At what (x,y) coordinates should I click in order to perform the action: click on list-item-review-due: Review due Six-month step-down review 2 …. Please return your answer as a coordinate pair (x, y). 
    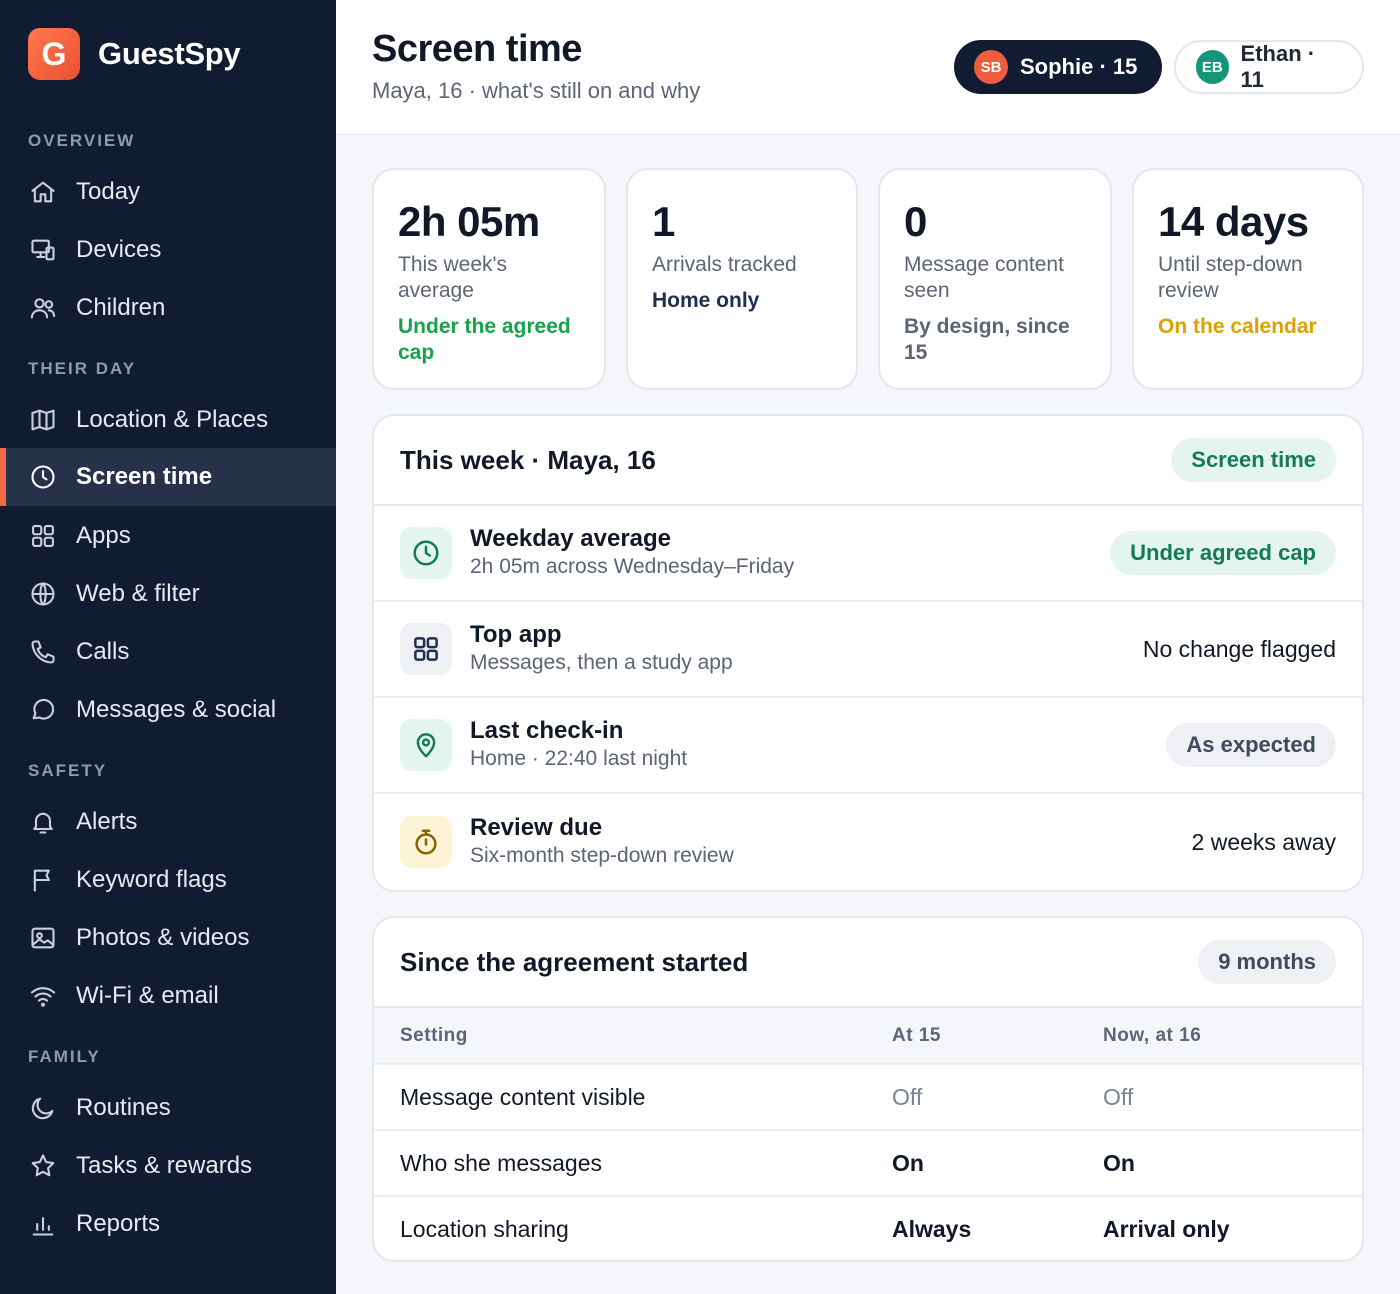
    Looking at the image, I should click on (868, 842).